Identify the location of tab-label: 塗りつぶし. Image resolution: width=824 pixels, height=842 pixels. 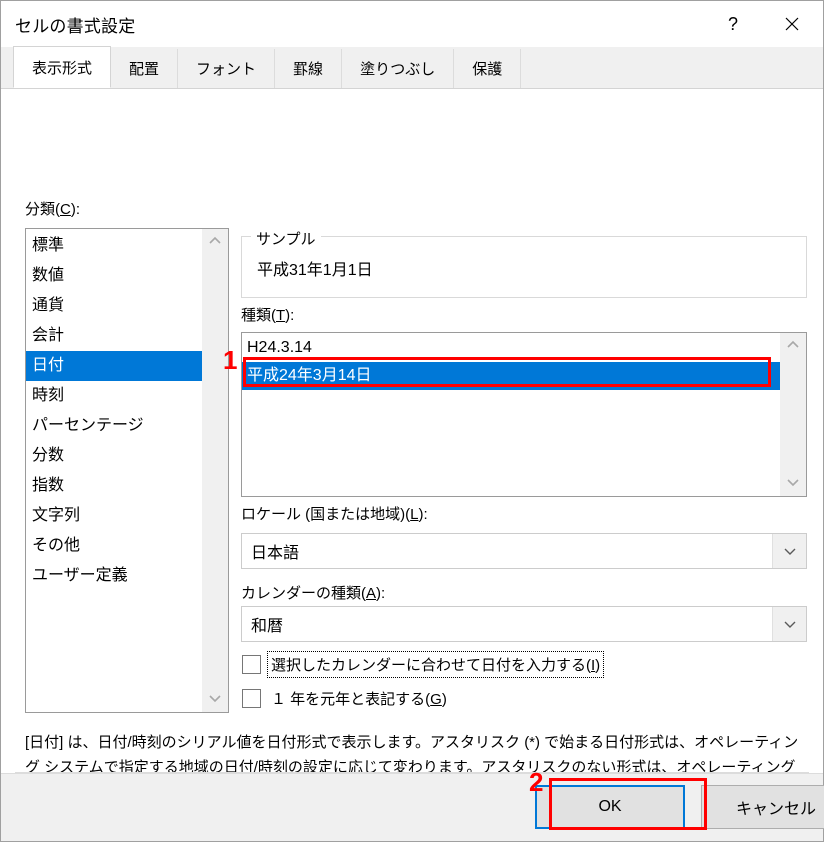
(398, 69).